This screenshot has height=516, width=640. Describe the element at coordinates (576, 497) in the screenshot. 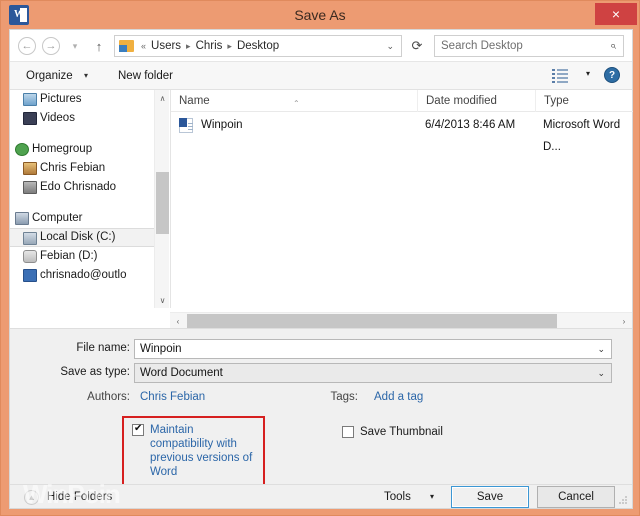

I see `cancel-button: Cancel` at that location.